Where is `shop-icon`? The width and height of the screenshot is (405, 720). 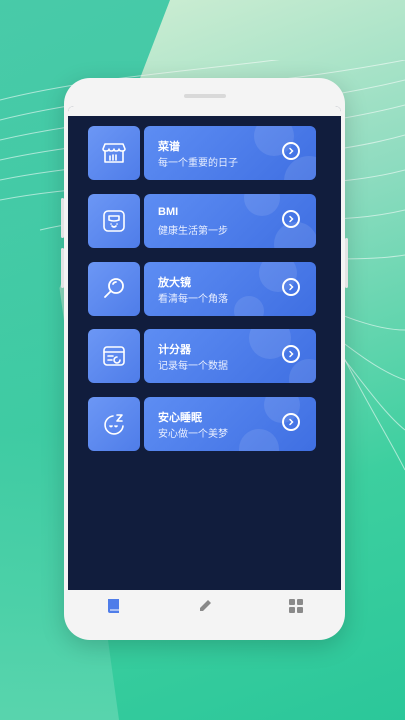
shop-icon is located at coordinates (114, 153).